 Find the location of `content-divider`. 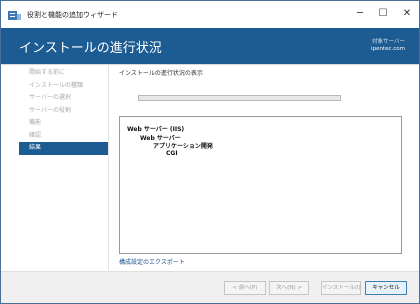

content-divider is located at coordinates (108, 167).